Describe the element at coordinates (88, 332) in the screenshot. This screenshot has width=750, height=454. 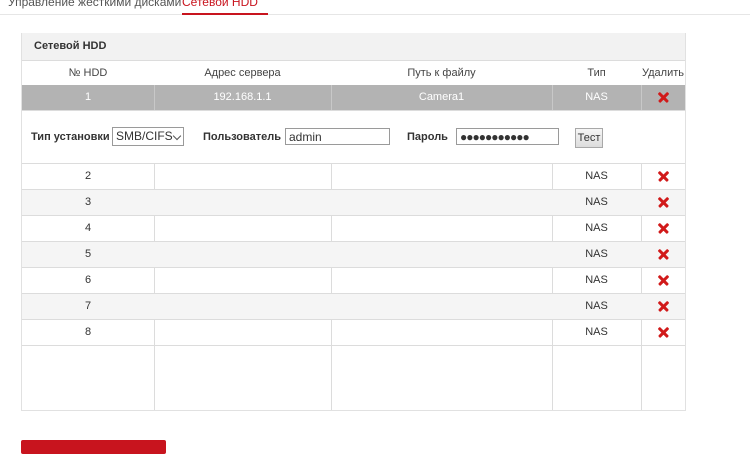
I see `hdd-number: 8` at that location.